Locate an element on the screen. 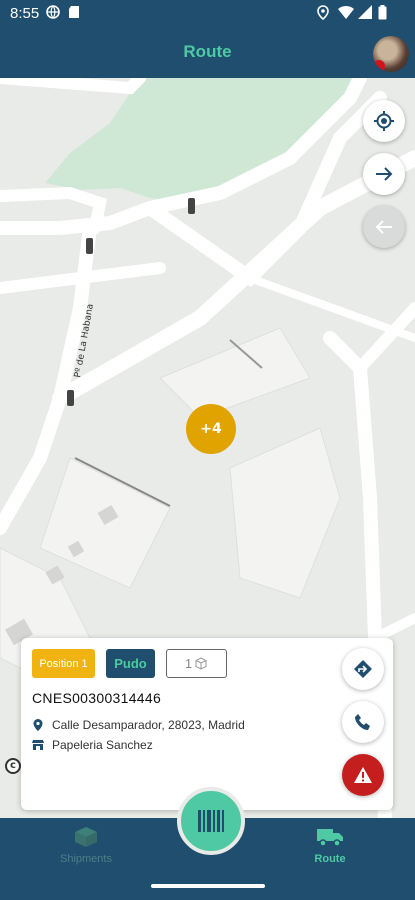 Image resolution: width=415 pixels, height=900 pixels. gesture-home-bar is located at coordinates (208, 886).